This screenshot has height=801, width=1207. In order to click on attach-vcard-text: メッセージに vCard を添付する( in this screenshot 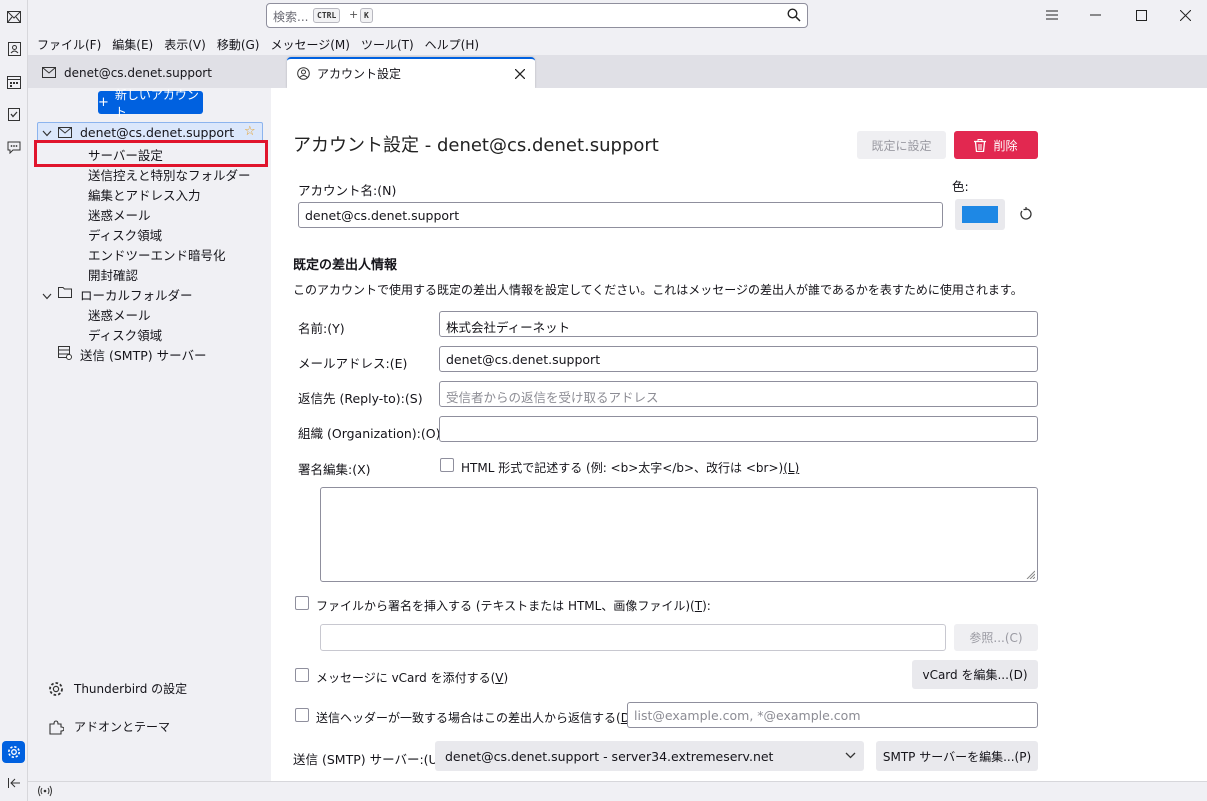, I will do `click(406, 678)`.